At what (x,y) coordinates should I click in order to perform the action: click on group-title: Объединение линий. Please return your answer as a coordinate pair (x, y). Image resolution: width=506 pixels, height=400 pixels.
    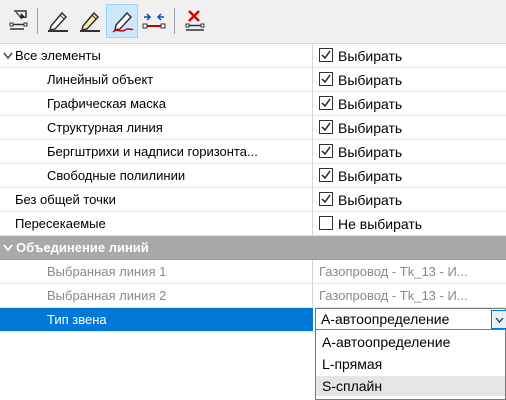
    Looking at the image, I should click on (82, 247).